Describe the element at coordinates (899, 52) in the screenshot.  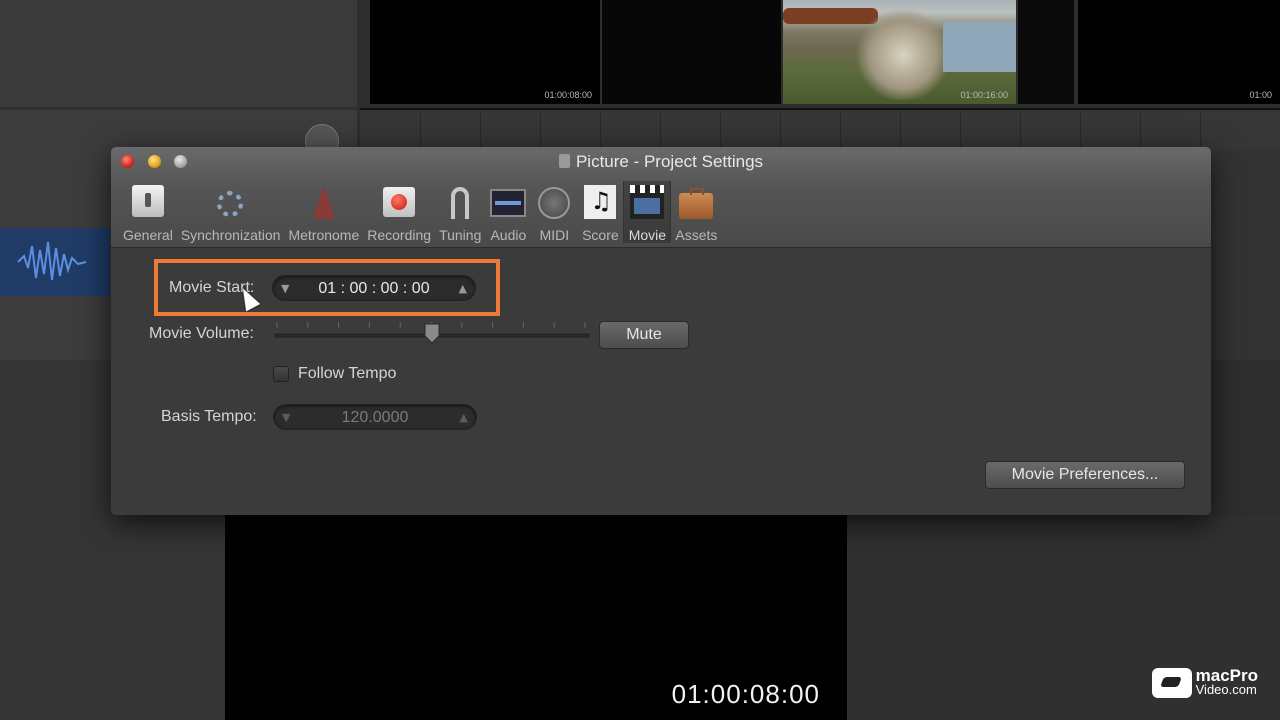
I see `film-frame-2: 01:00:16:00` at that location.